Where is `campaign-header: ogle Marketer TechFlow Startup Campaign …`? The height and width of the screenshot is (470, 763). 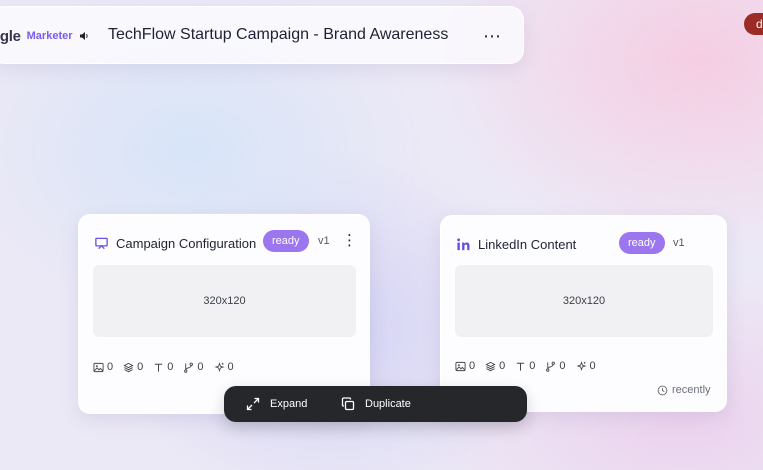 campaign-header: ogle Marketer TechFlow Startup Campaign … is located at coordinates (262, 35).